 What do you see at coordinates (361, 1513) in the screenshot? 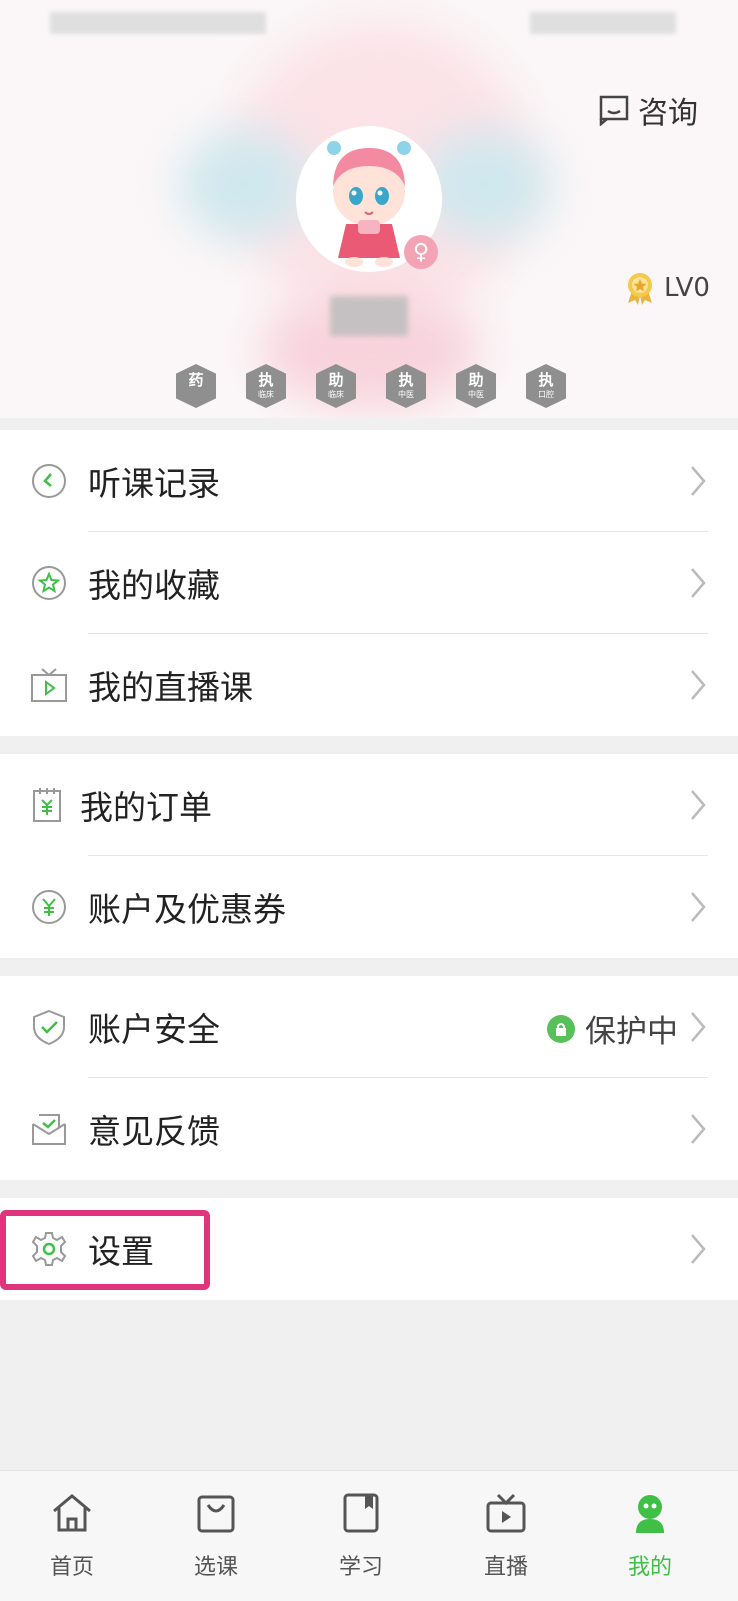
I see `book-icon` at bounding box center [361, 1513].